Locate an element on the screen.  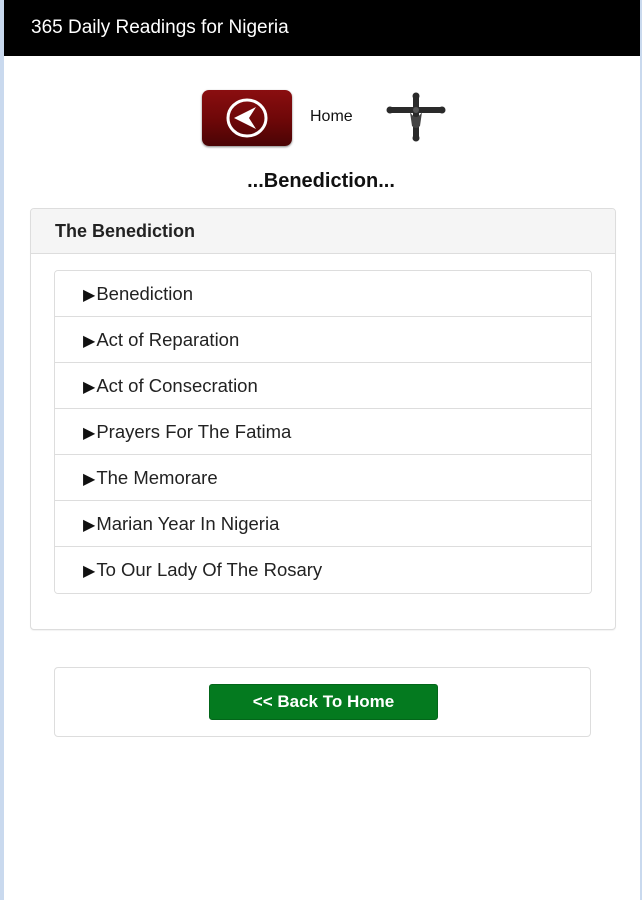
list-item-label: Benediction is located at coordinates (144, 293).